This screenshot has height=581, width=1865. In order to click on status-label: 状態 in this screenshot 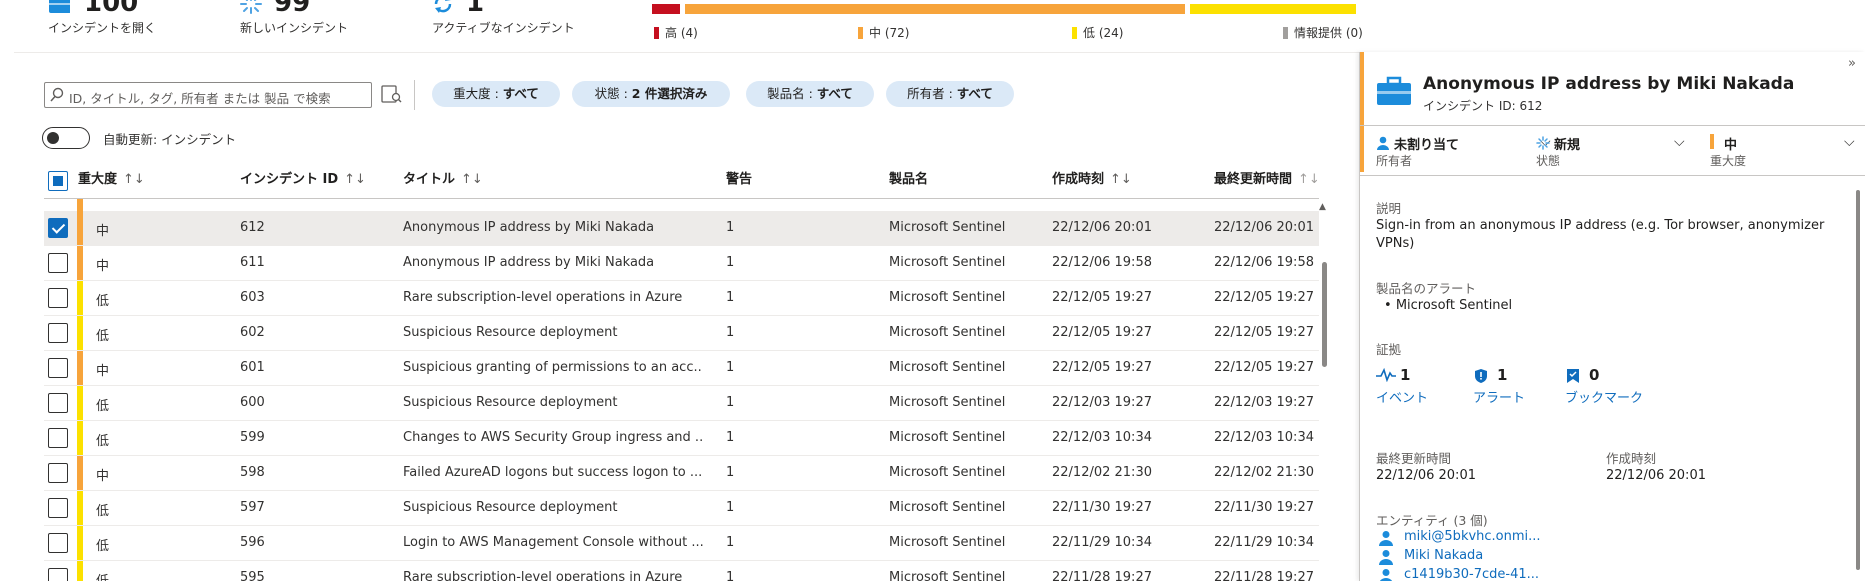, I will do `click(1548, 161)`.